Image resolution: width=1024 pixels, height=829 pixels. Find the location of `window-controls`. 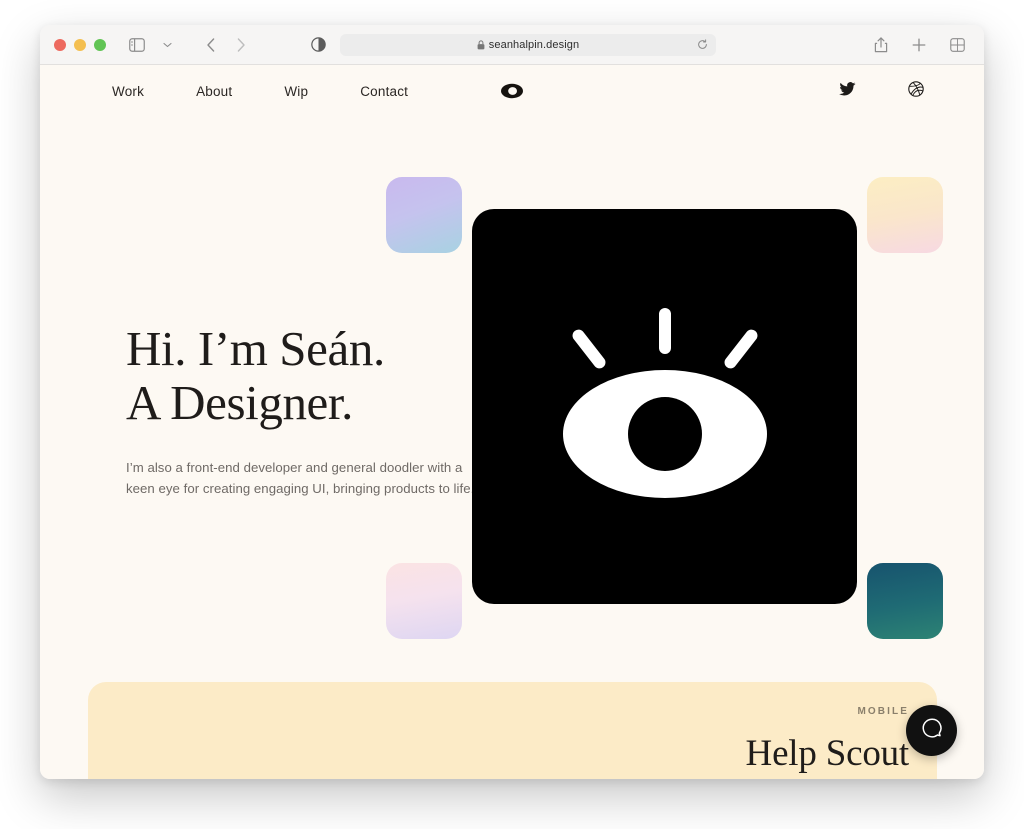

window-controls is located at coordinates (80, 44).